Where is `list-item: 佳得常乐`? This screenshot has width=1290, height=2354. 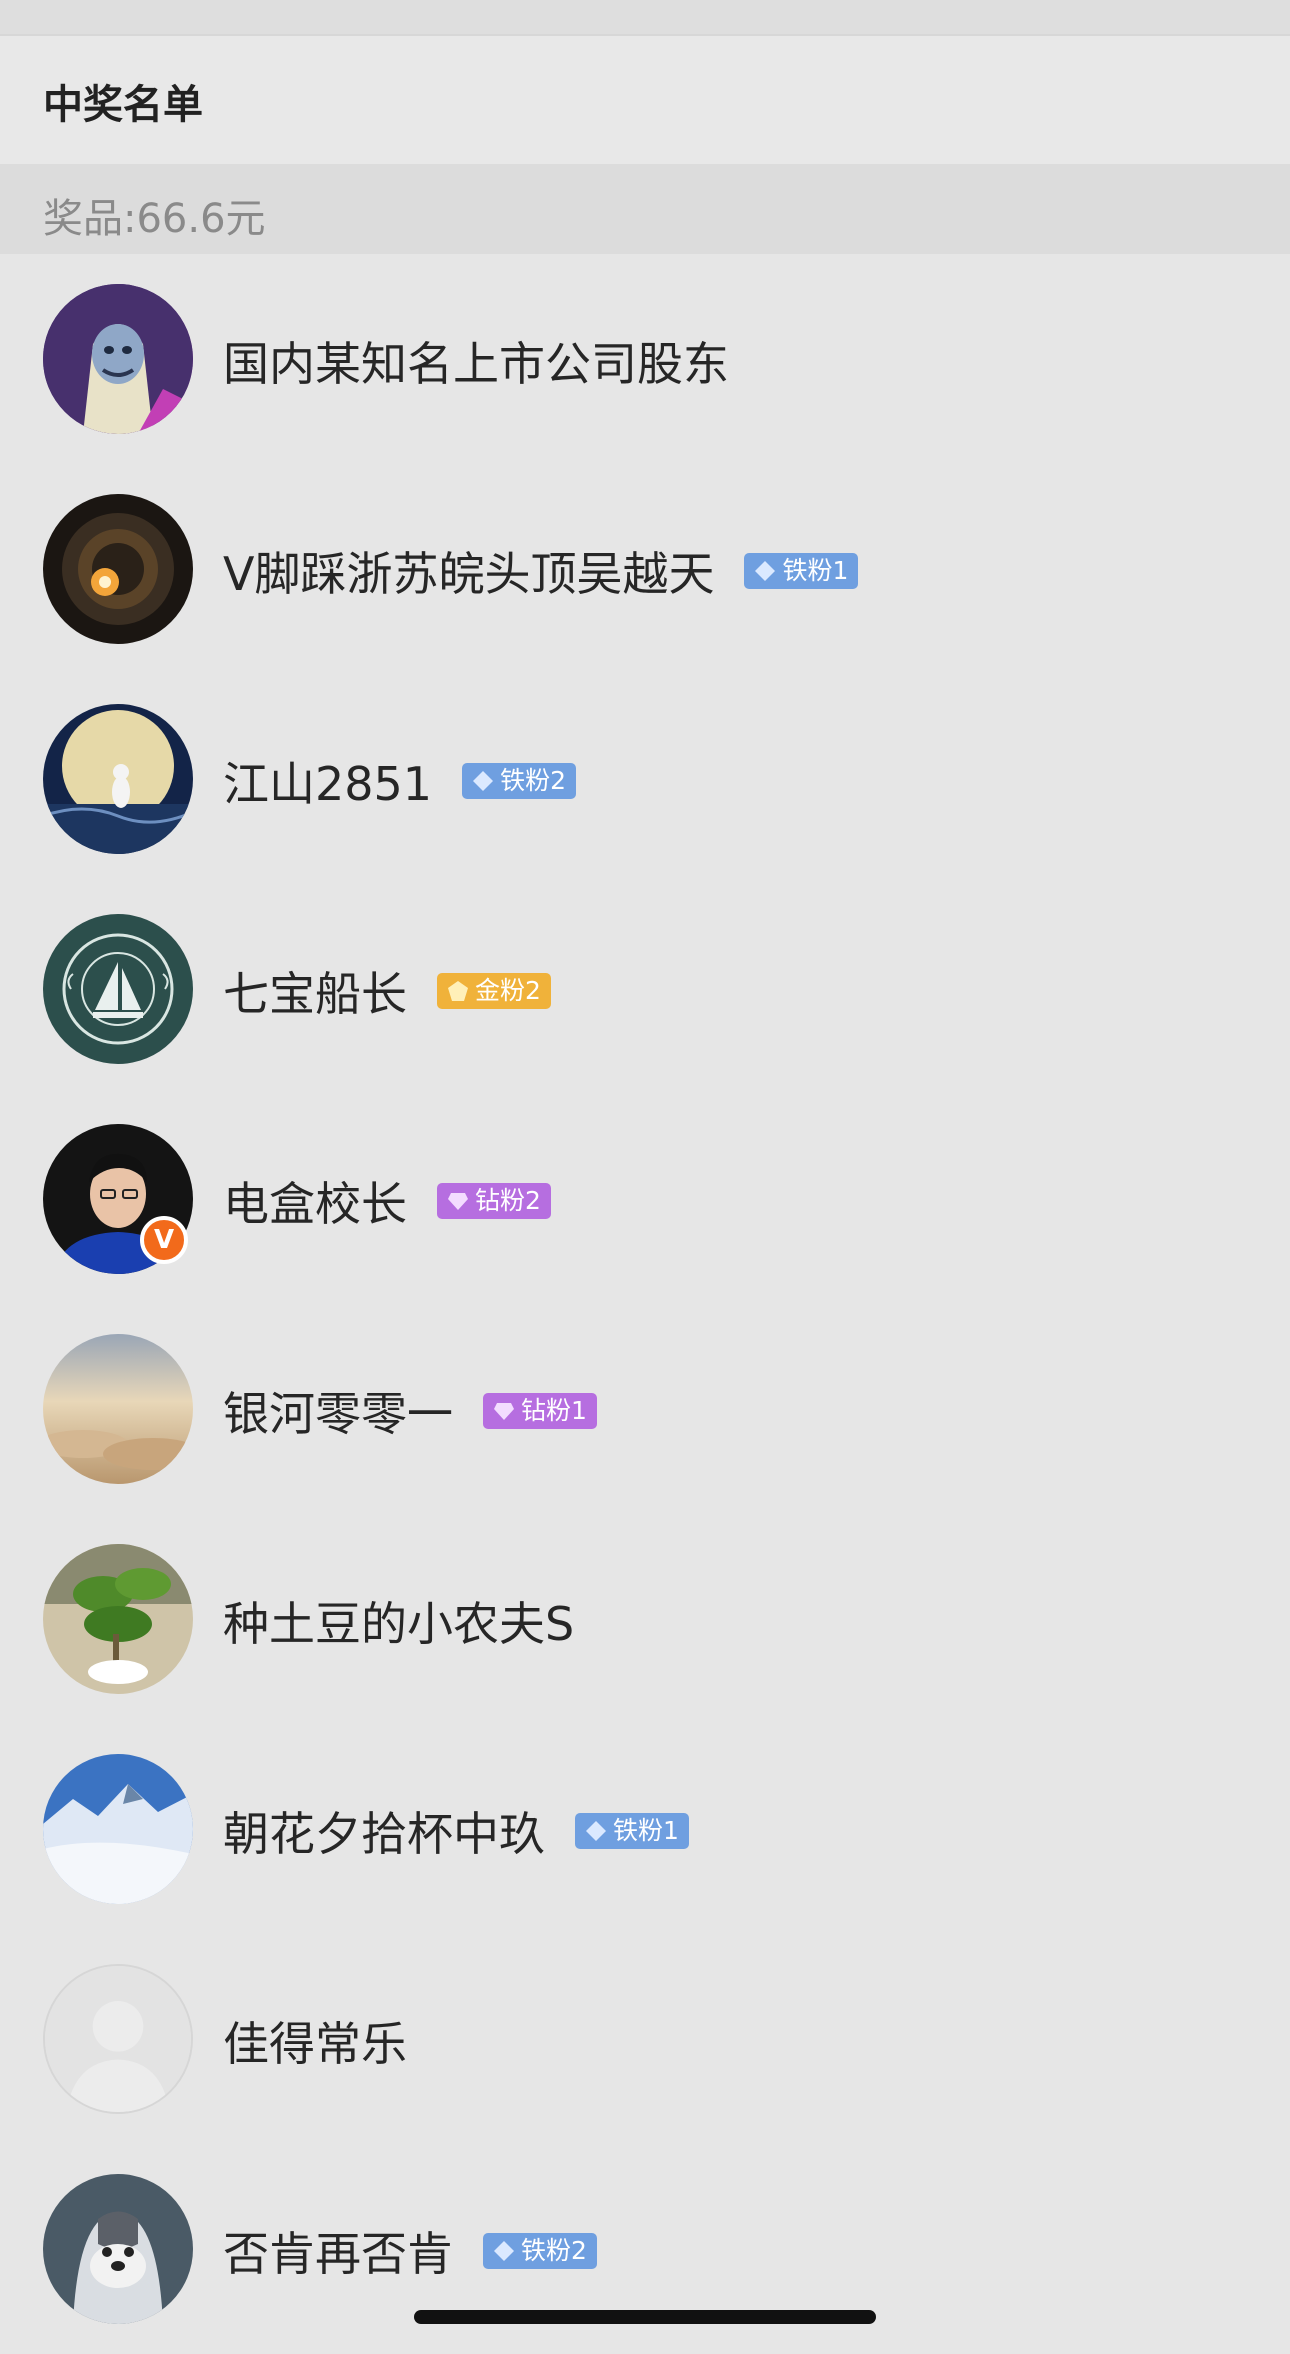 list-item: 佳得常乐 is located at coordinates (645, 2039).